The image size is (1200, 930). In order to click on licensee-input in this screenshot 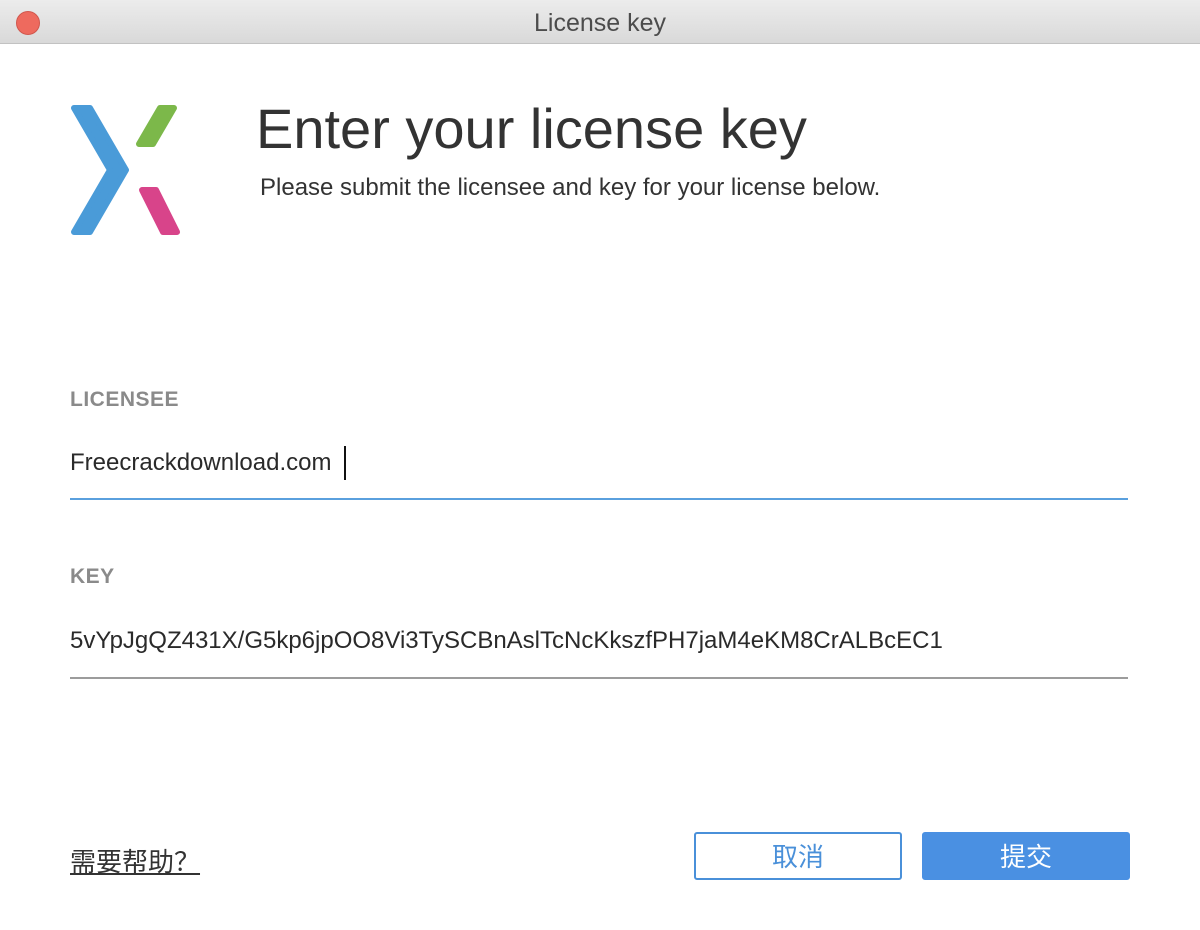, I will do `click(599, 463)`.